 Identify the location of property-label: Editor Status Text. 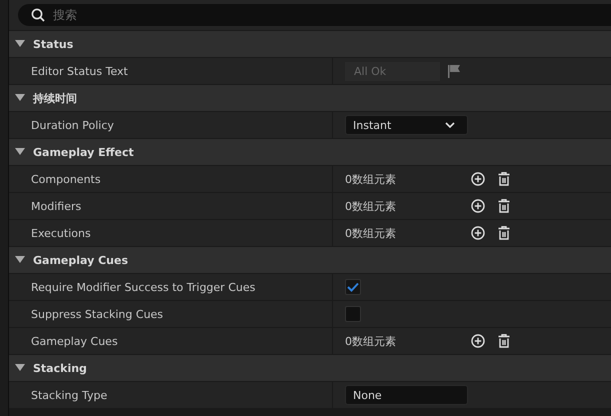
(79, 71).